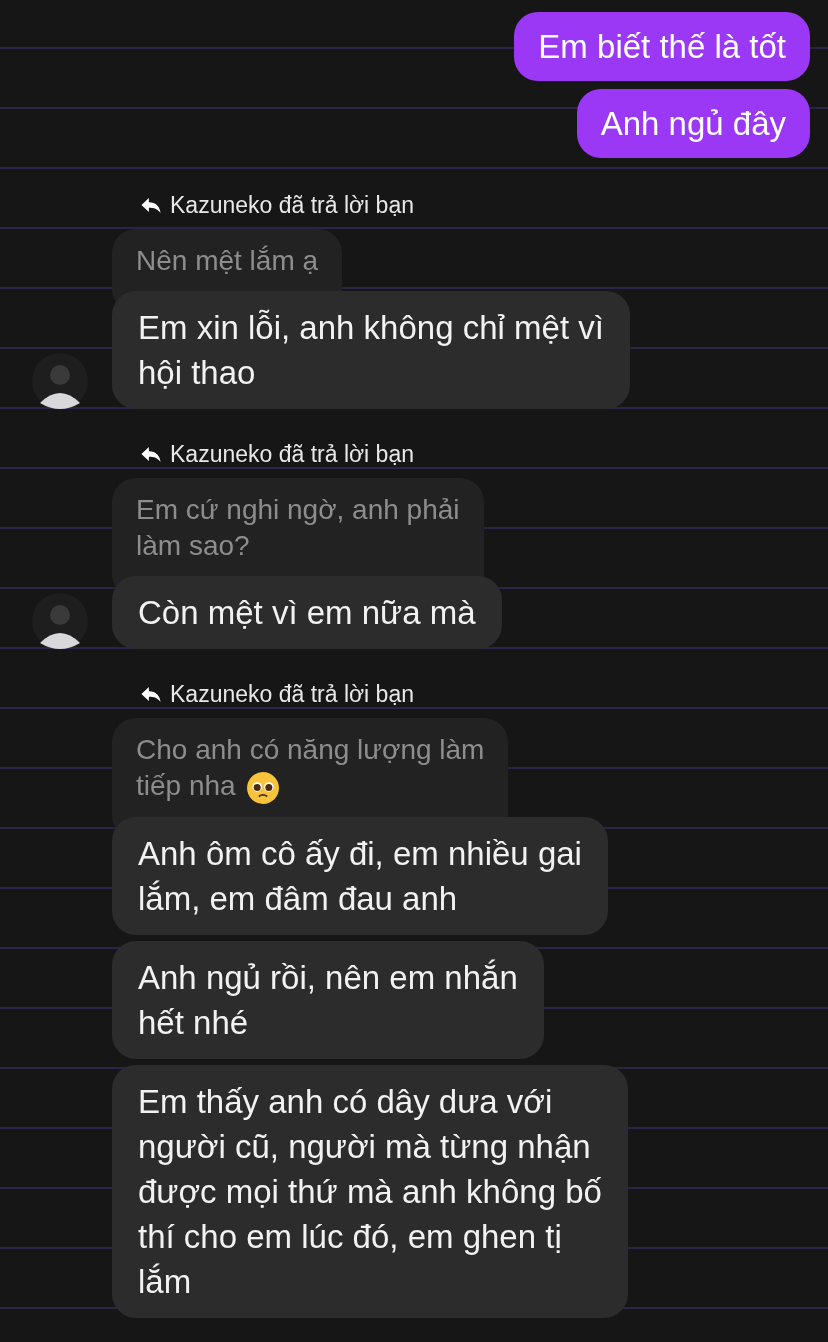  What do you see at coordinates (328, 999) in the screenshot?
I see `received-message: Anh ngủ rồi, nên em nhắn hết nhé` at bounding box center [328, 999].